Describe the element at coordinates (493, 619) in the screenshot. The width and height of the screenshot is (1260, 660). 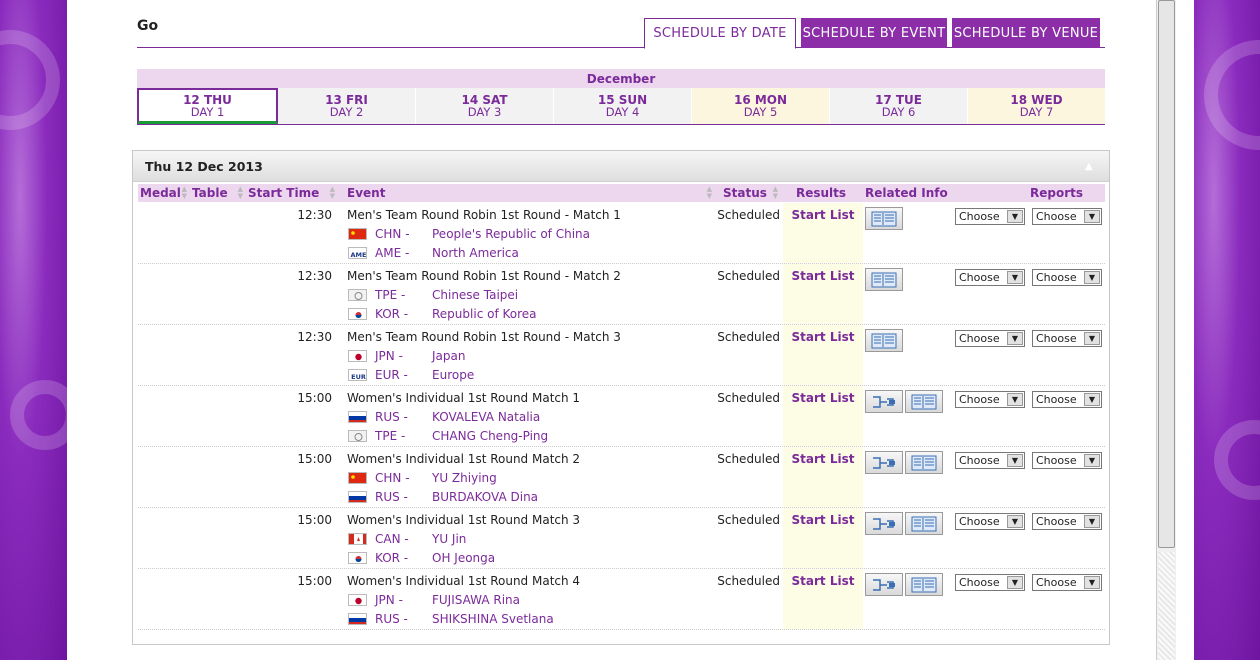
I see `competitor-name: SHIKSHINA Svetlana` at that location.